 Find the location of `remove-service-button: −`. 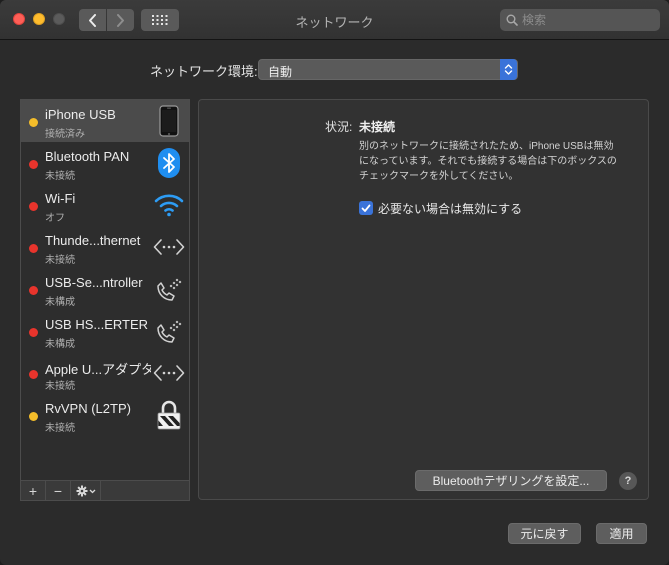

remove-service-button: − is located at coordinates (58, 490).